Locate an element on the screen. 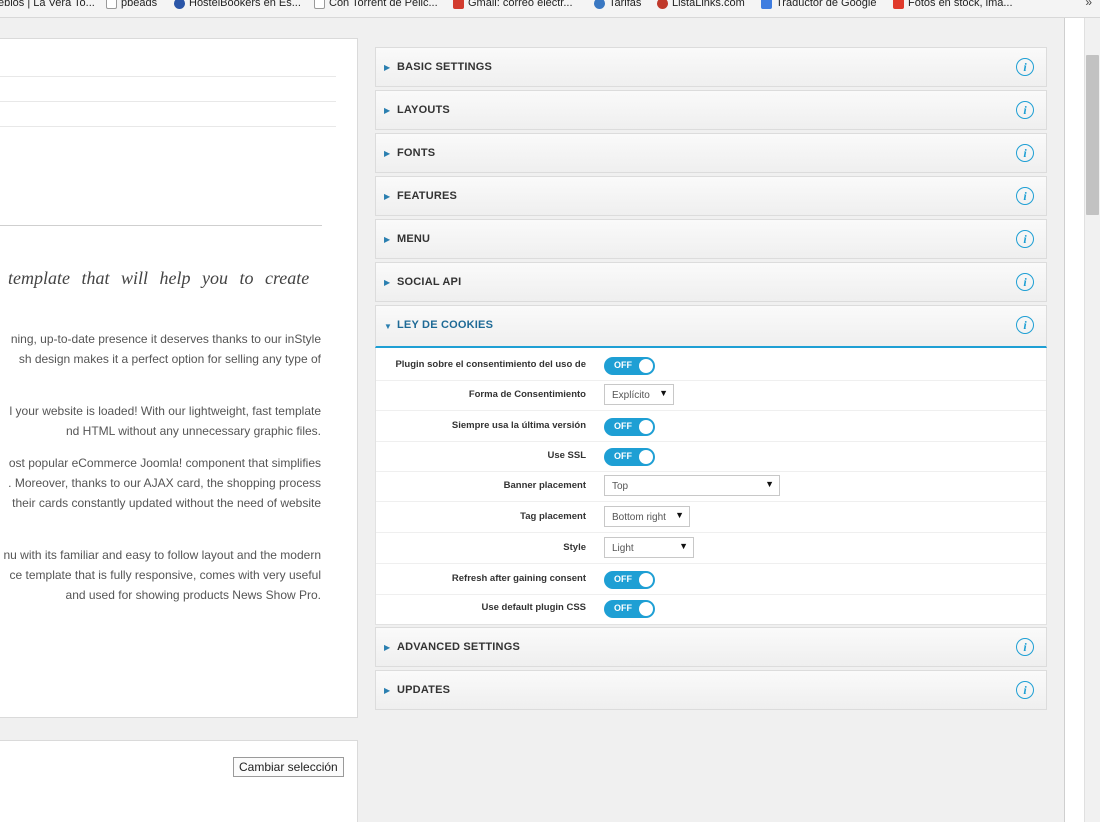 This screenshot has width=1100, height=822. latest-version-toggle: OFF is located at coordinates (629, 427).